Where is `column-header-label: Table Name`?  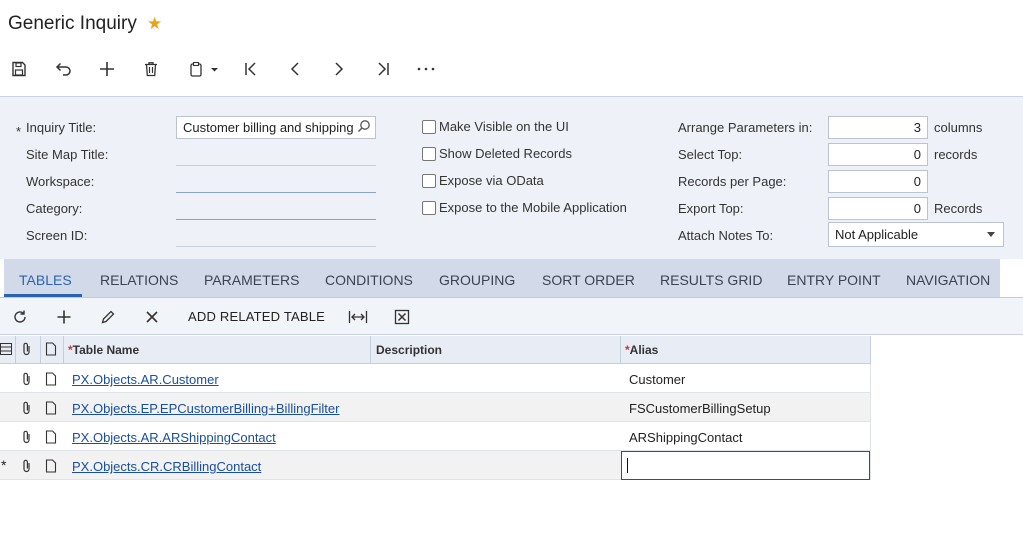 column-header-label: Table Name is located at coordinates (106, 350).